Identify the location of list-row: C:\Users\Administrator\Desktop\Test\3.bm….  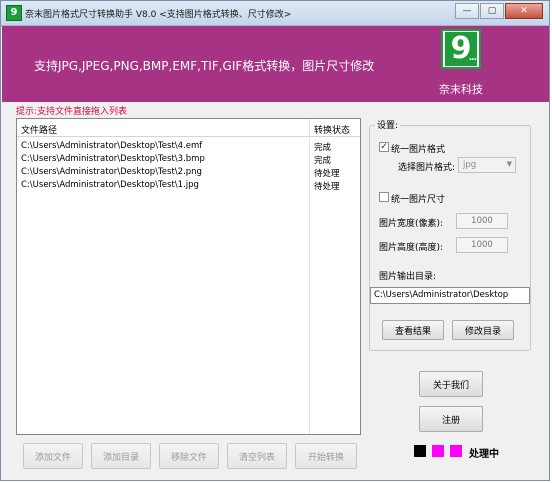
(188, 160).